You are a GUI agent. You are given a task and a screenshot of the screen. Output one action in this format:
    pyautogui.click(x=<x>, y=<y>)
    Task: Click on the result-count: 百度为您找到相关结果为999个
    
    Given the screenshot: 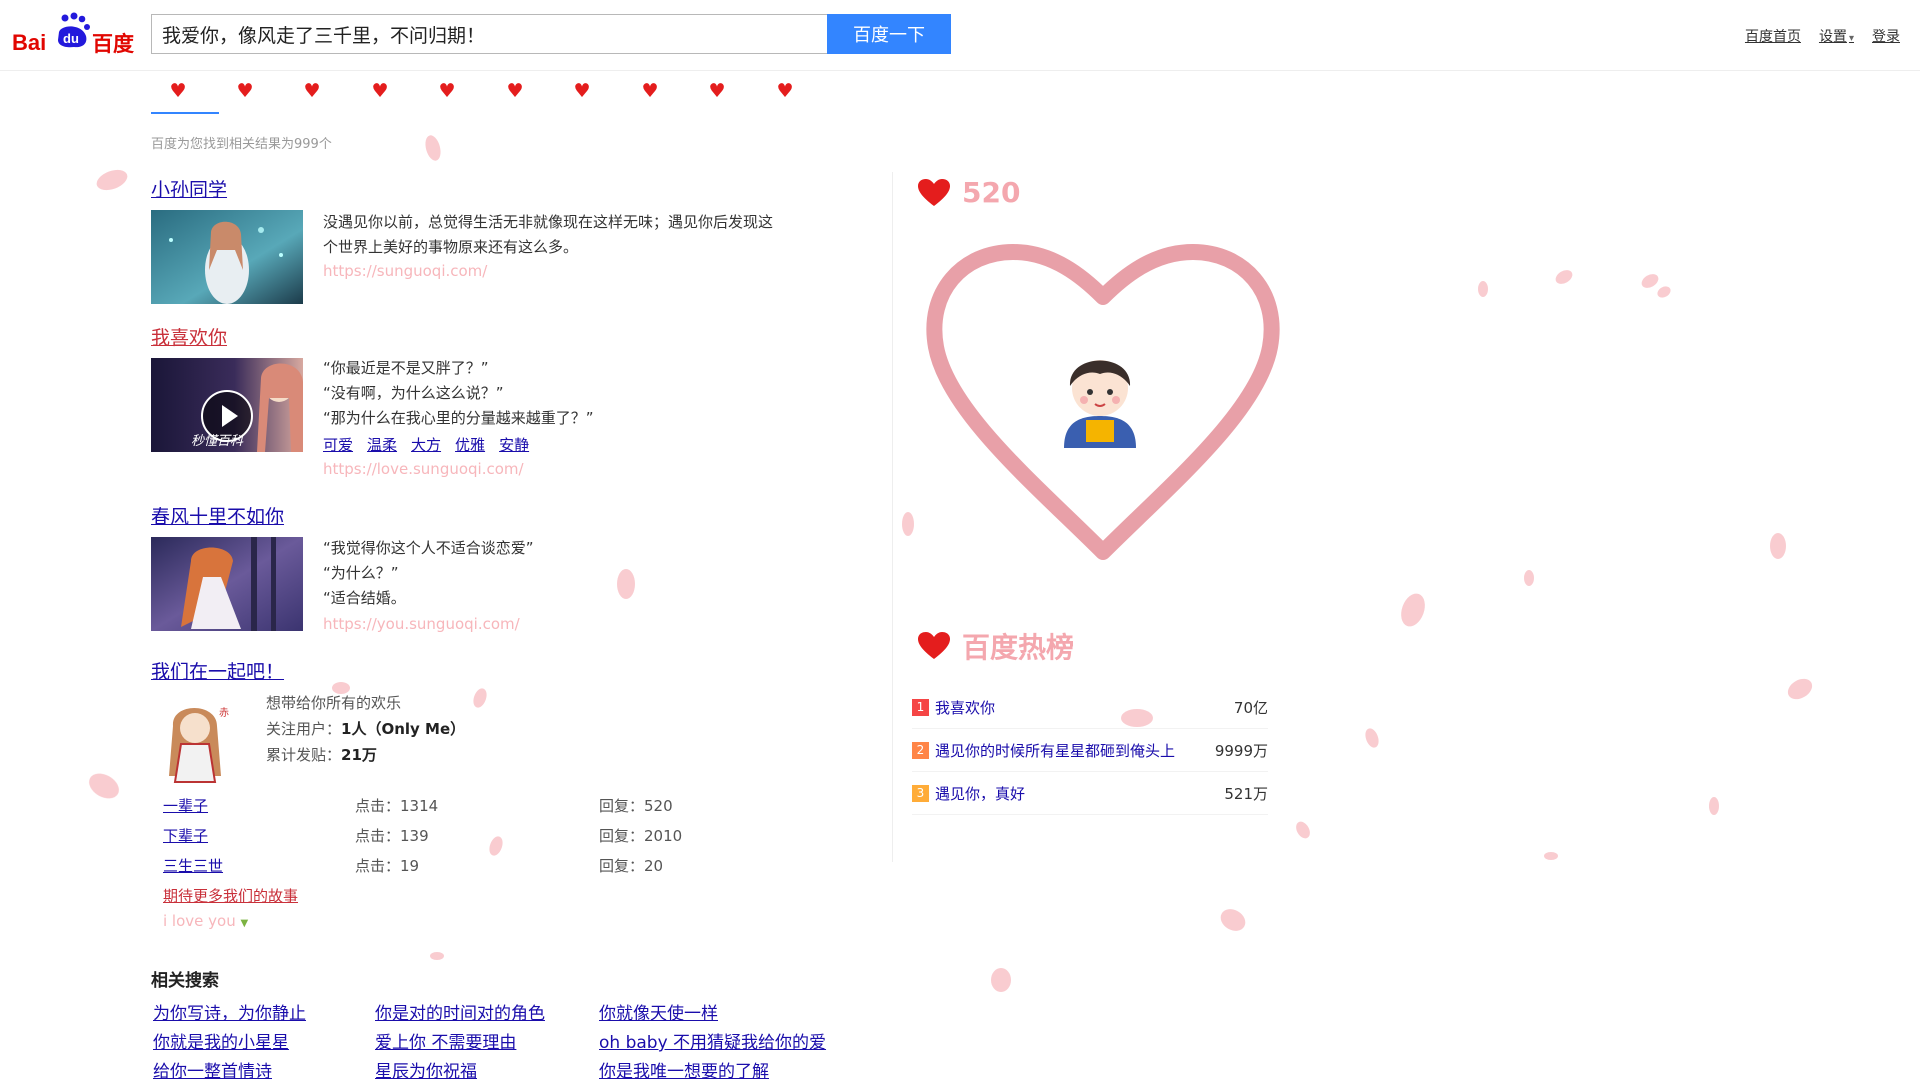 What is the action you would take?
    pyautogui.click(x=241, y=144)
    